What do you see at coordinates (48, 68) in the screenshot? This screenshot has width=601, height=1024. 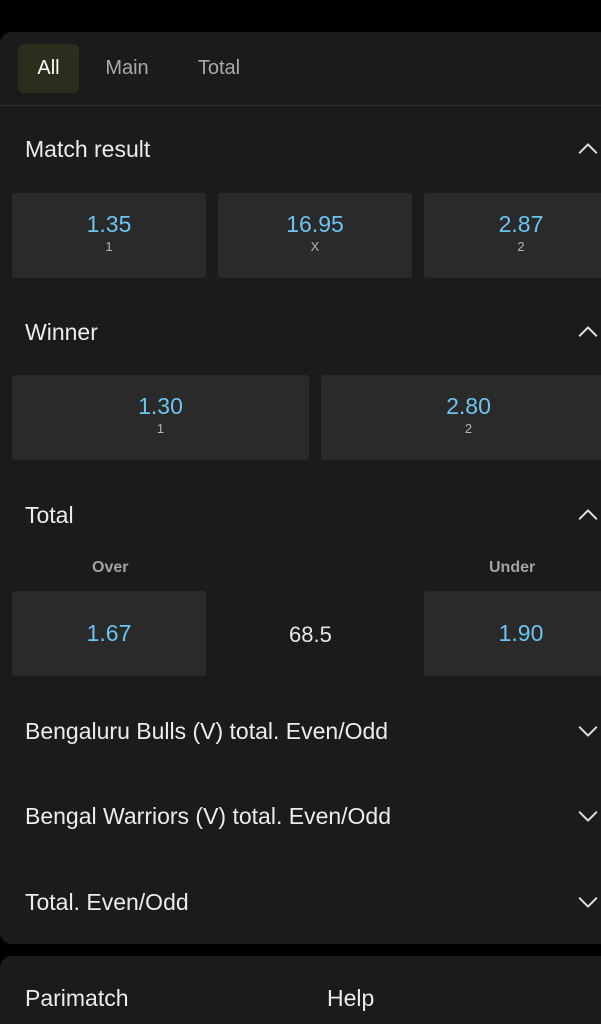 I see `tab-all: All` at bounding box center [48, 68].